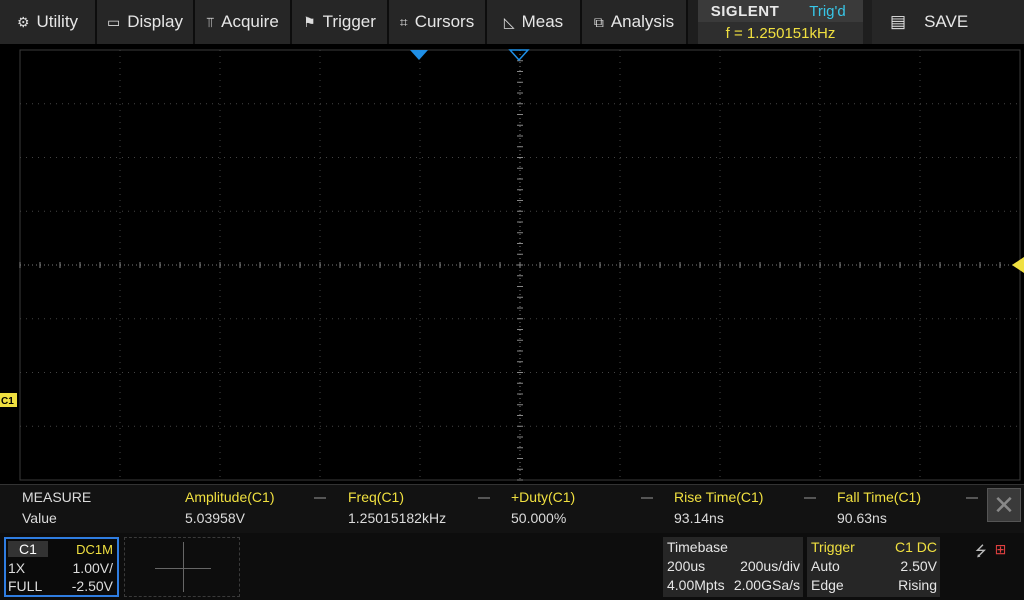 Image resolution: width=1024 pixels, height=600 pixels. I want to click on menu-acquire: ⫪ Acquire, so click(243, 22).